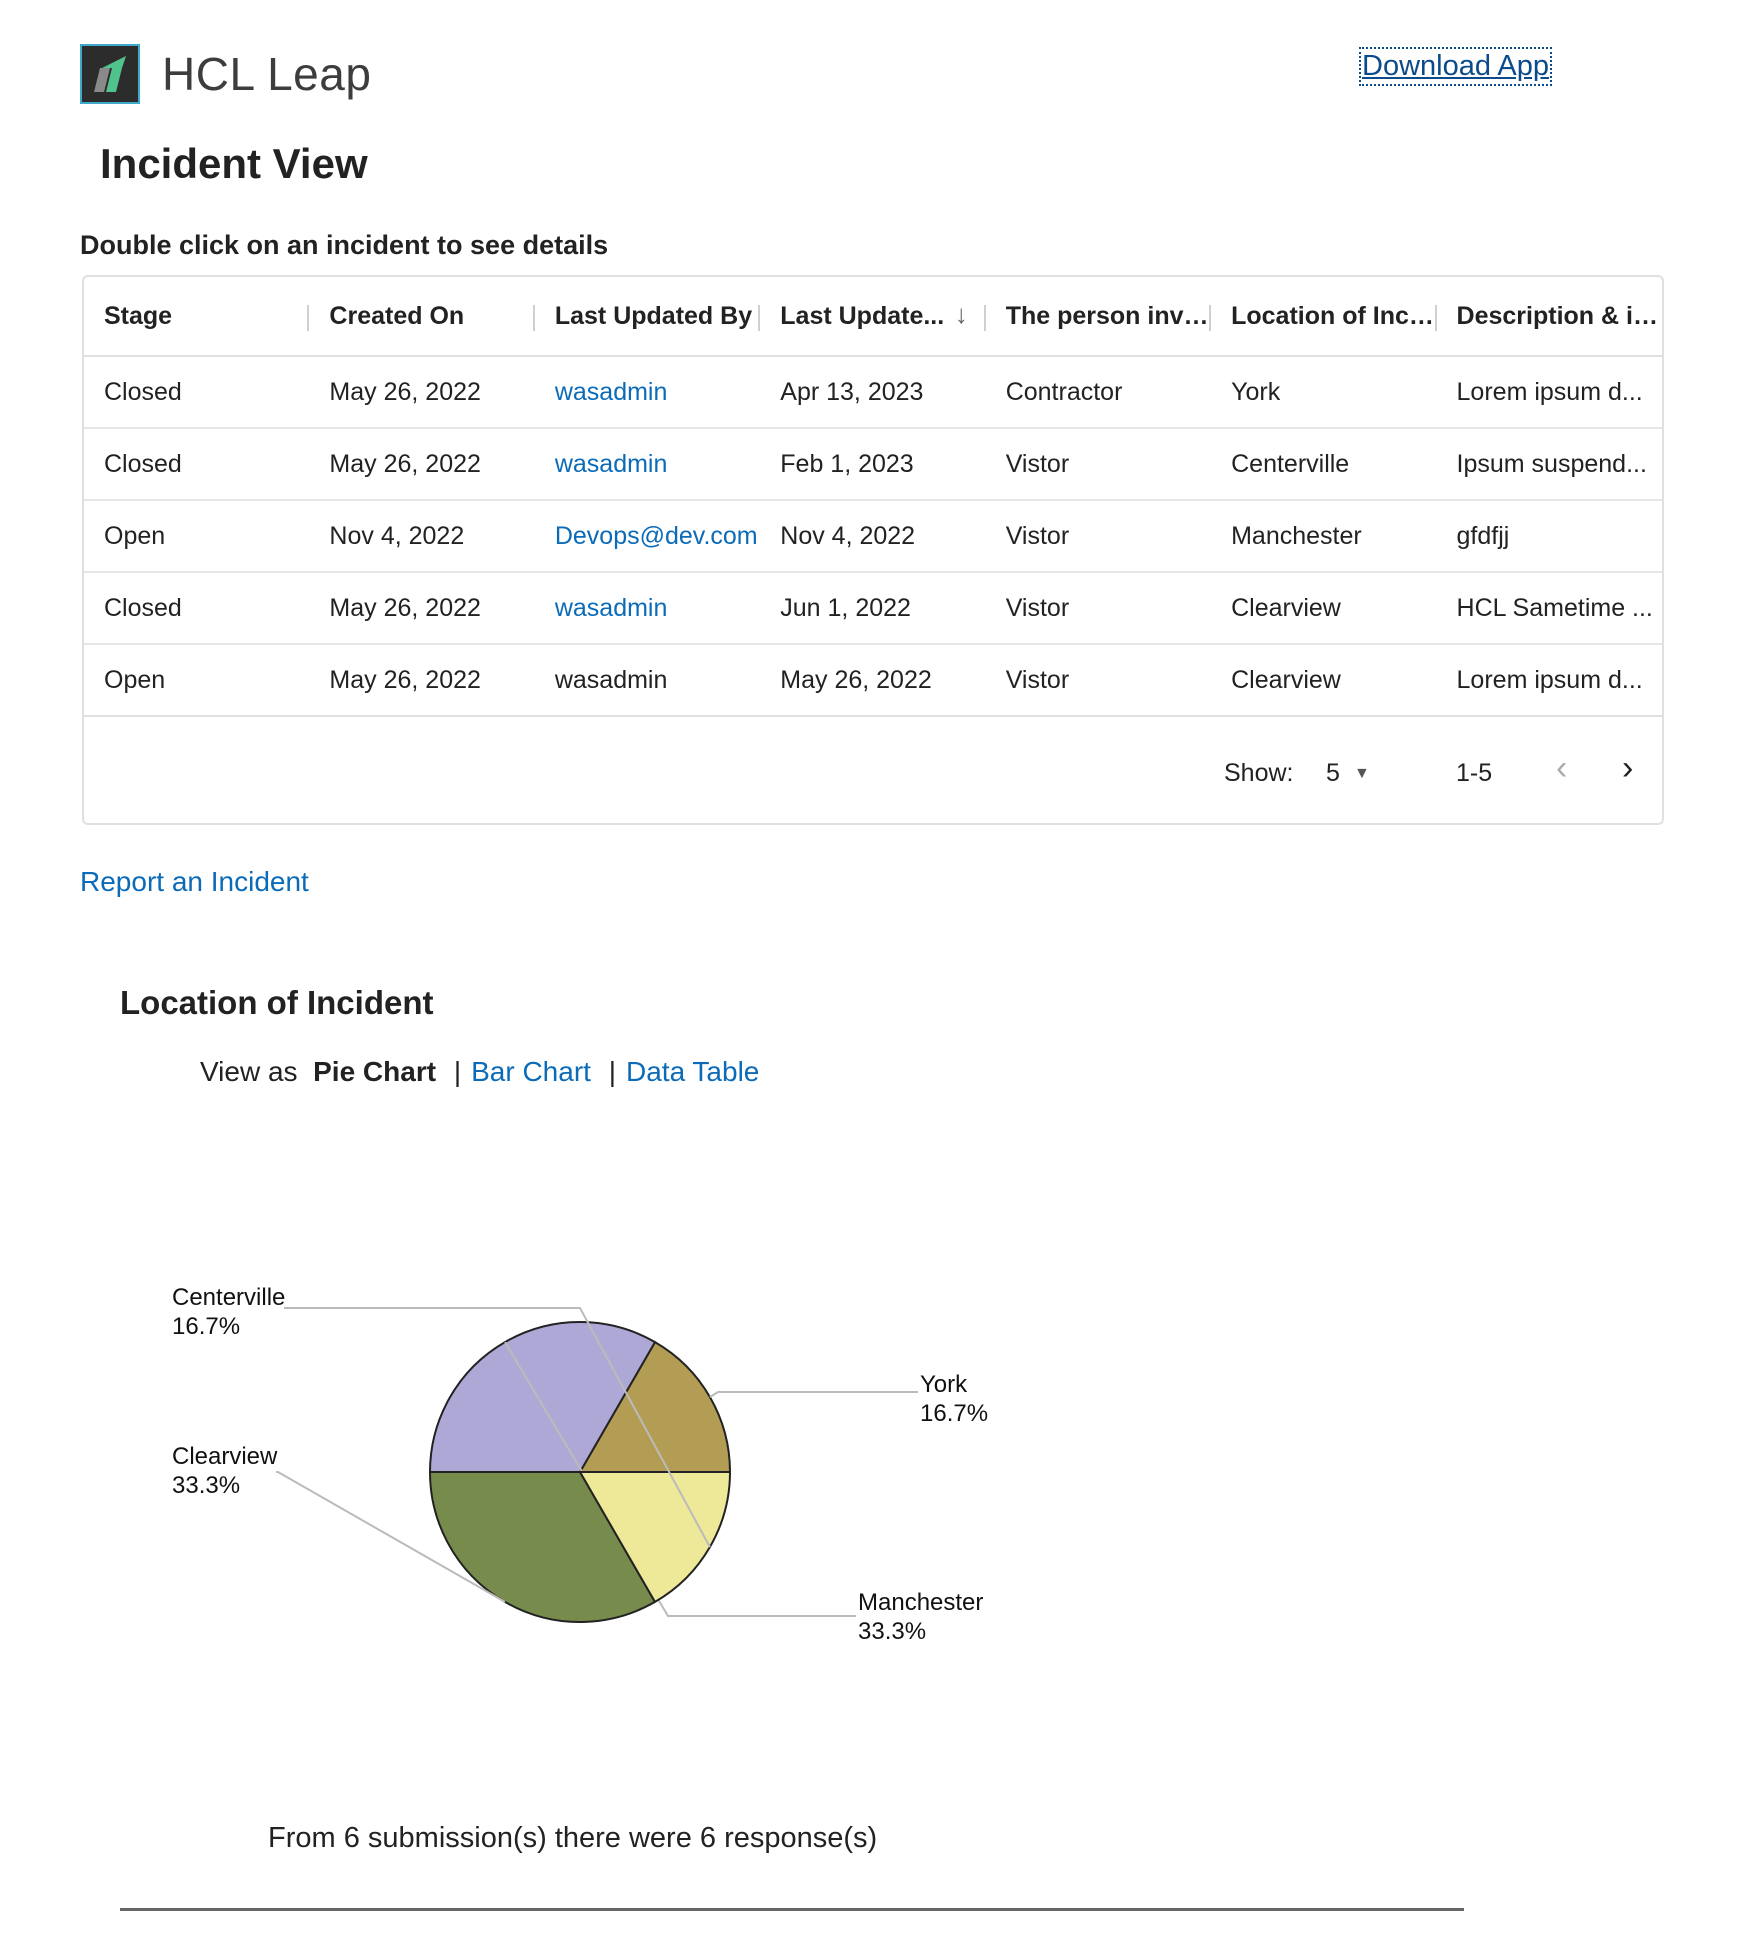 The height and width of the screenshot is (1936, 1744). Describe the element at coordinates (1474, 773) in the screenshot. I see `page-range: 1-5` at that location.